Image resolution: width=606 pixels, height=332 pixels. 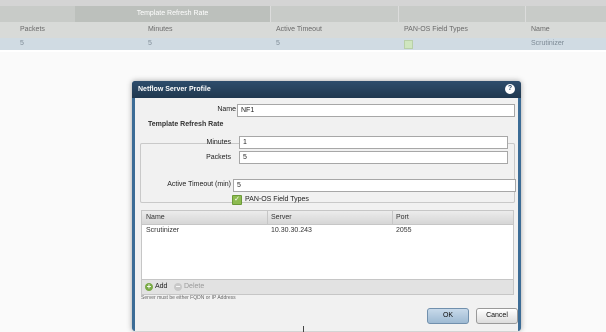 What do you see at coordinates (497, 316) in the screenshot?
I see `cancel-button: Cancel` at bounding box center [497, 316].